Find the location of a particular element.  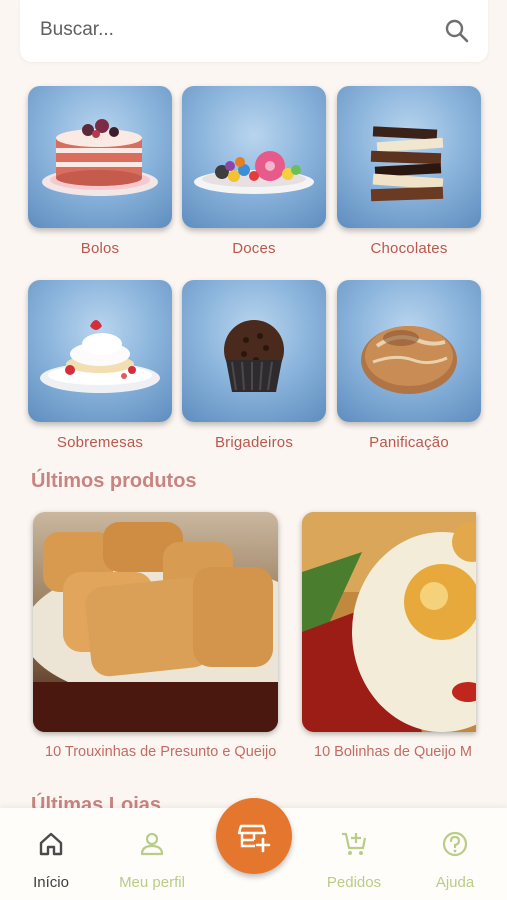

chocolate-bars-icon is located at coordinates (409, 157).